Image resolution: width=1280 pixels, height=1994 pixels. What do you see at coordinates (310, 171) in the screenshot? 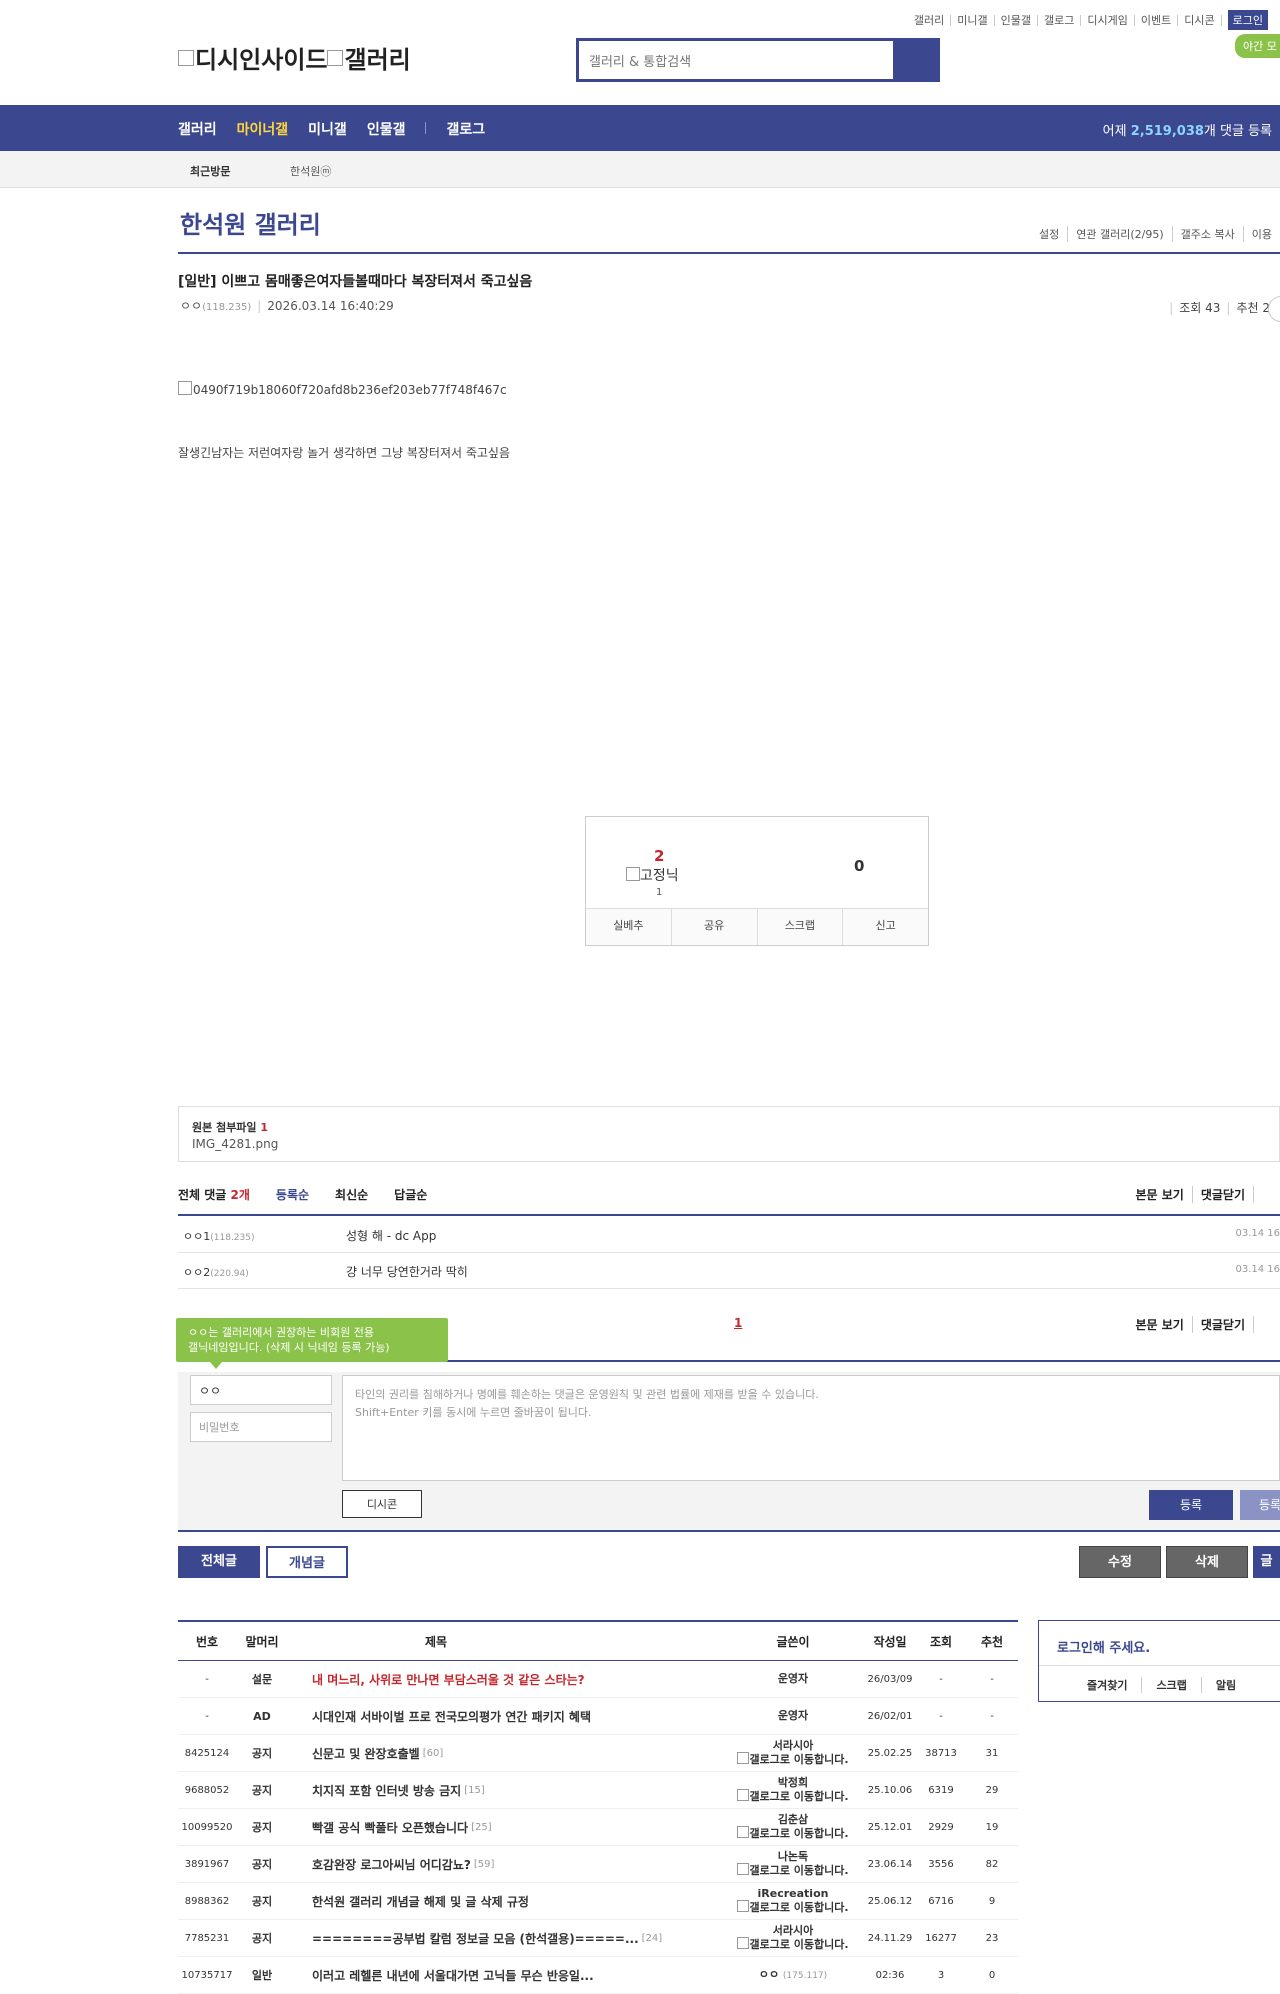
I see `recent-visit-item: 한석원ⓜ` at bounding box center [310, 171].